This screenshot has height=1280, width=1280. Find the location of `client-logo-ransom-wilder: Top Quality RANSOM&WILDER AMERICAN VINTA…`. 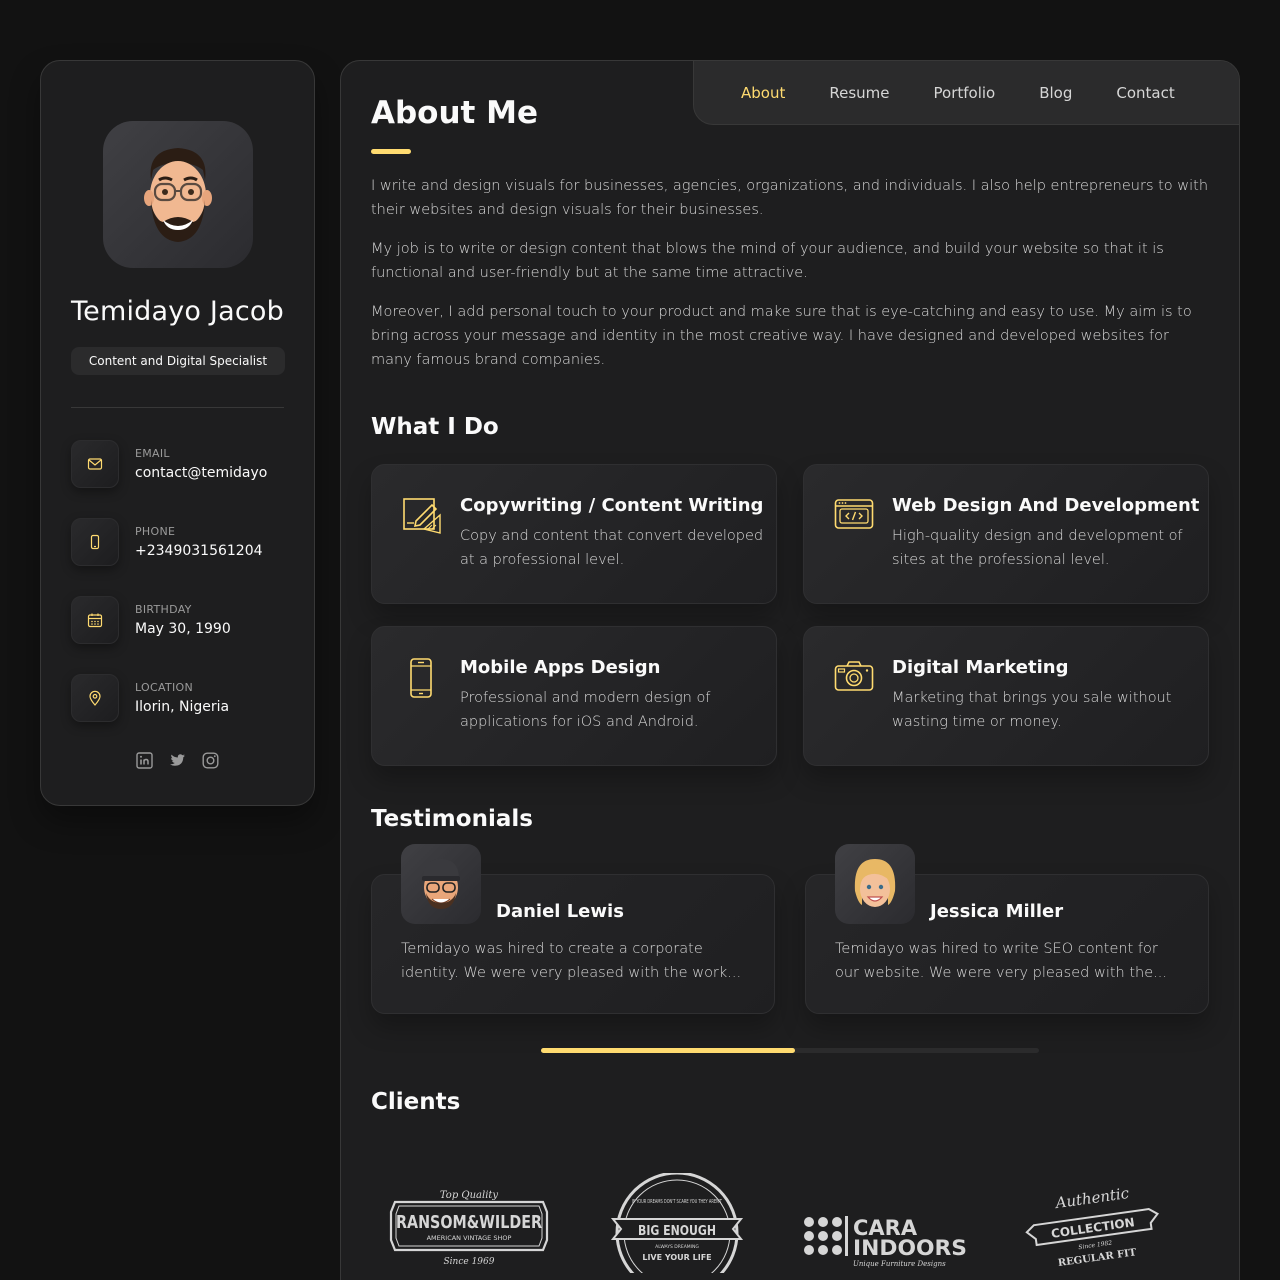

client-logo-ransom-wilder: Top Quality RANSOM&WILDER AMERICAN VINTA… is located at coordinates (469, 1223).